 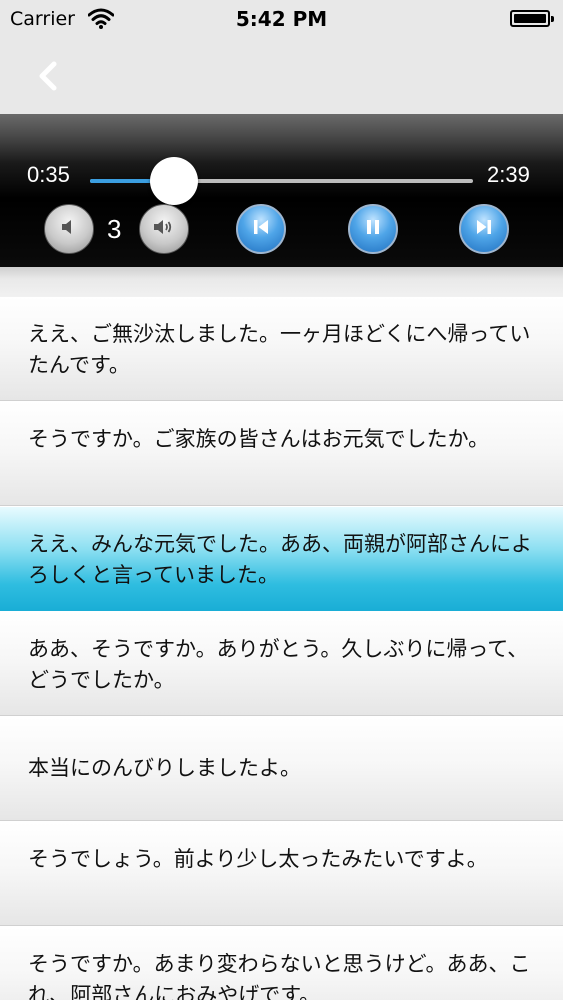 I want to click on dialogue-text: ええ、みんな元気でした。ああ、両親が阿部さんによろしくと言っていました。, so click(x=280, y=559).